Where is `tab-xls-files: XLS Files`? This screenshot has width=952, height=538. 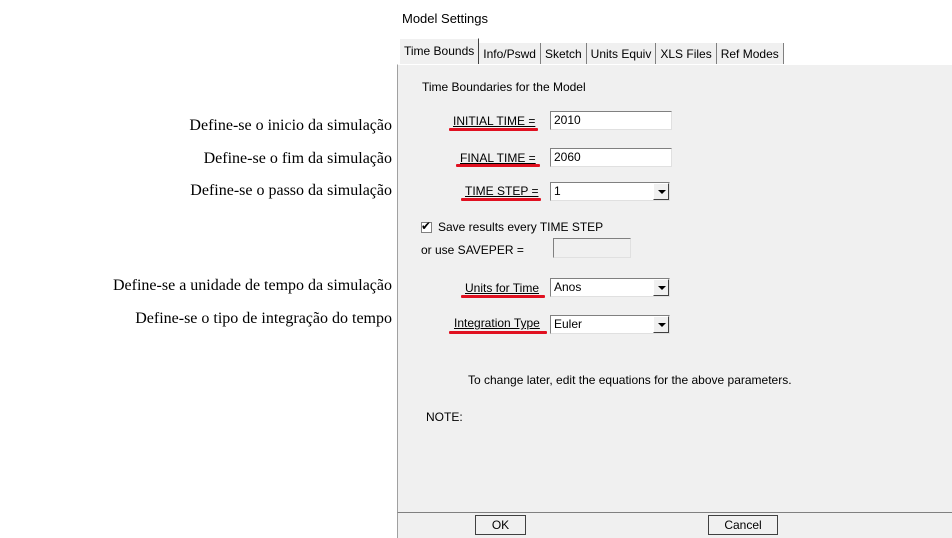
tab-xls-files: XLS Files is located at coordinates (686, 54).